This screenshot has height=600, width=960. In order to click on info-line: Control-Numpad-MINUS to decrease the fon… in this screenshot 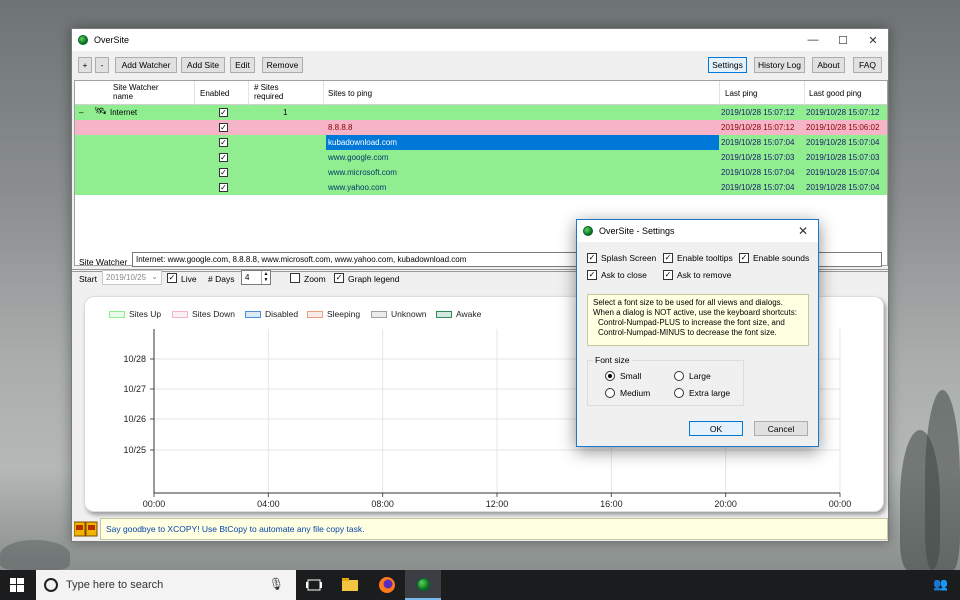, I will do `click(687, 332)`.